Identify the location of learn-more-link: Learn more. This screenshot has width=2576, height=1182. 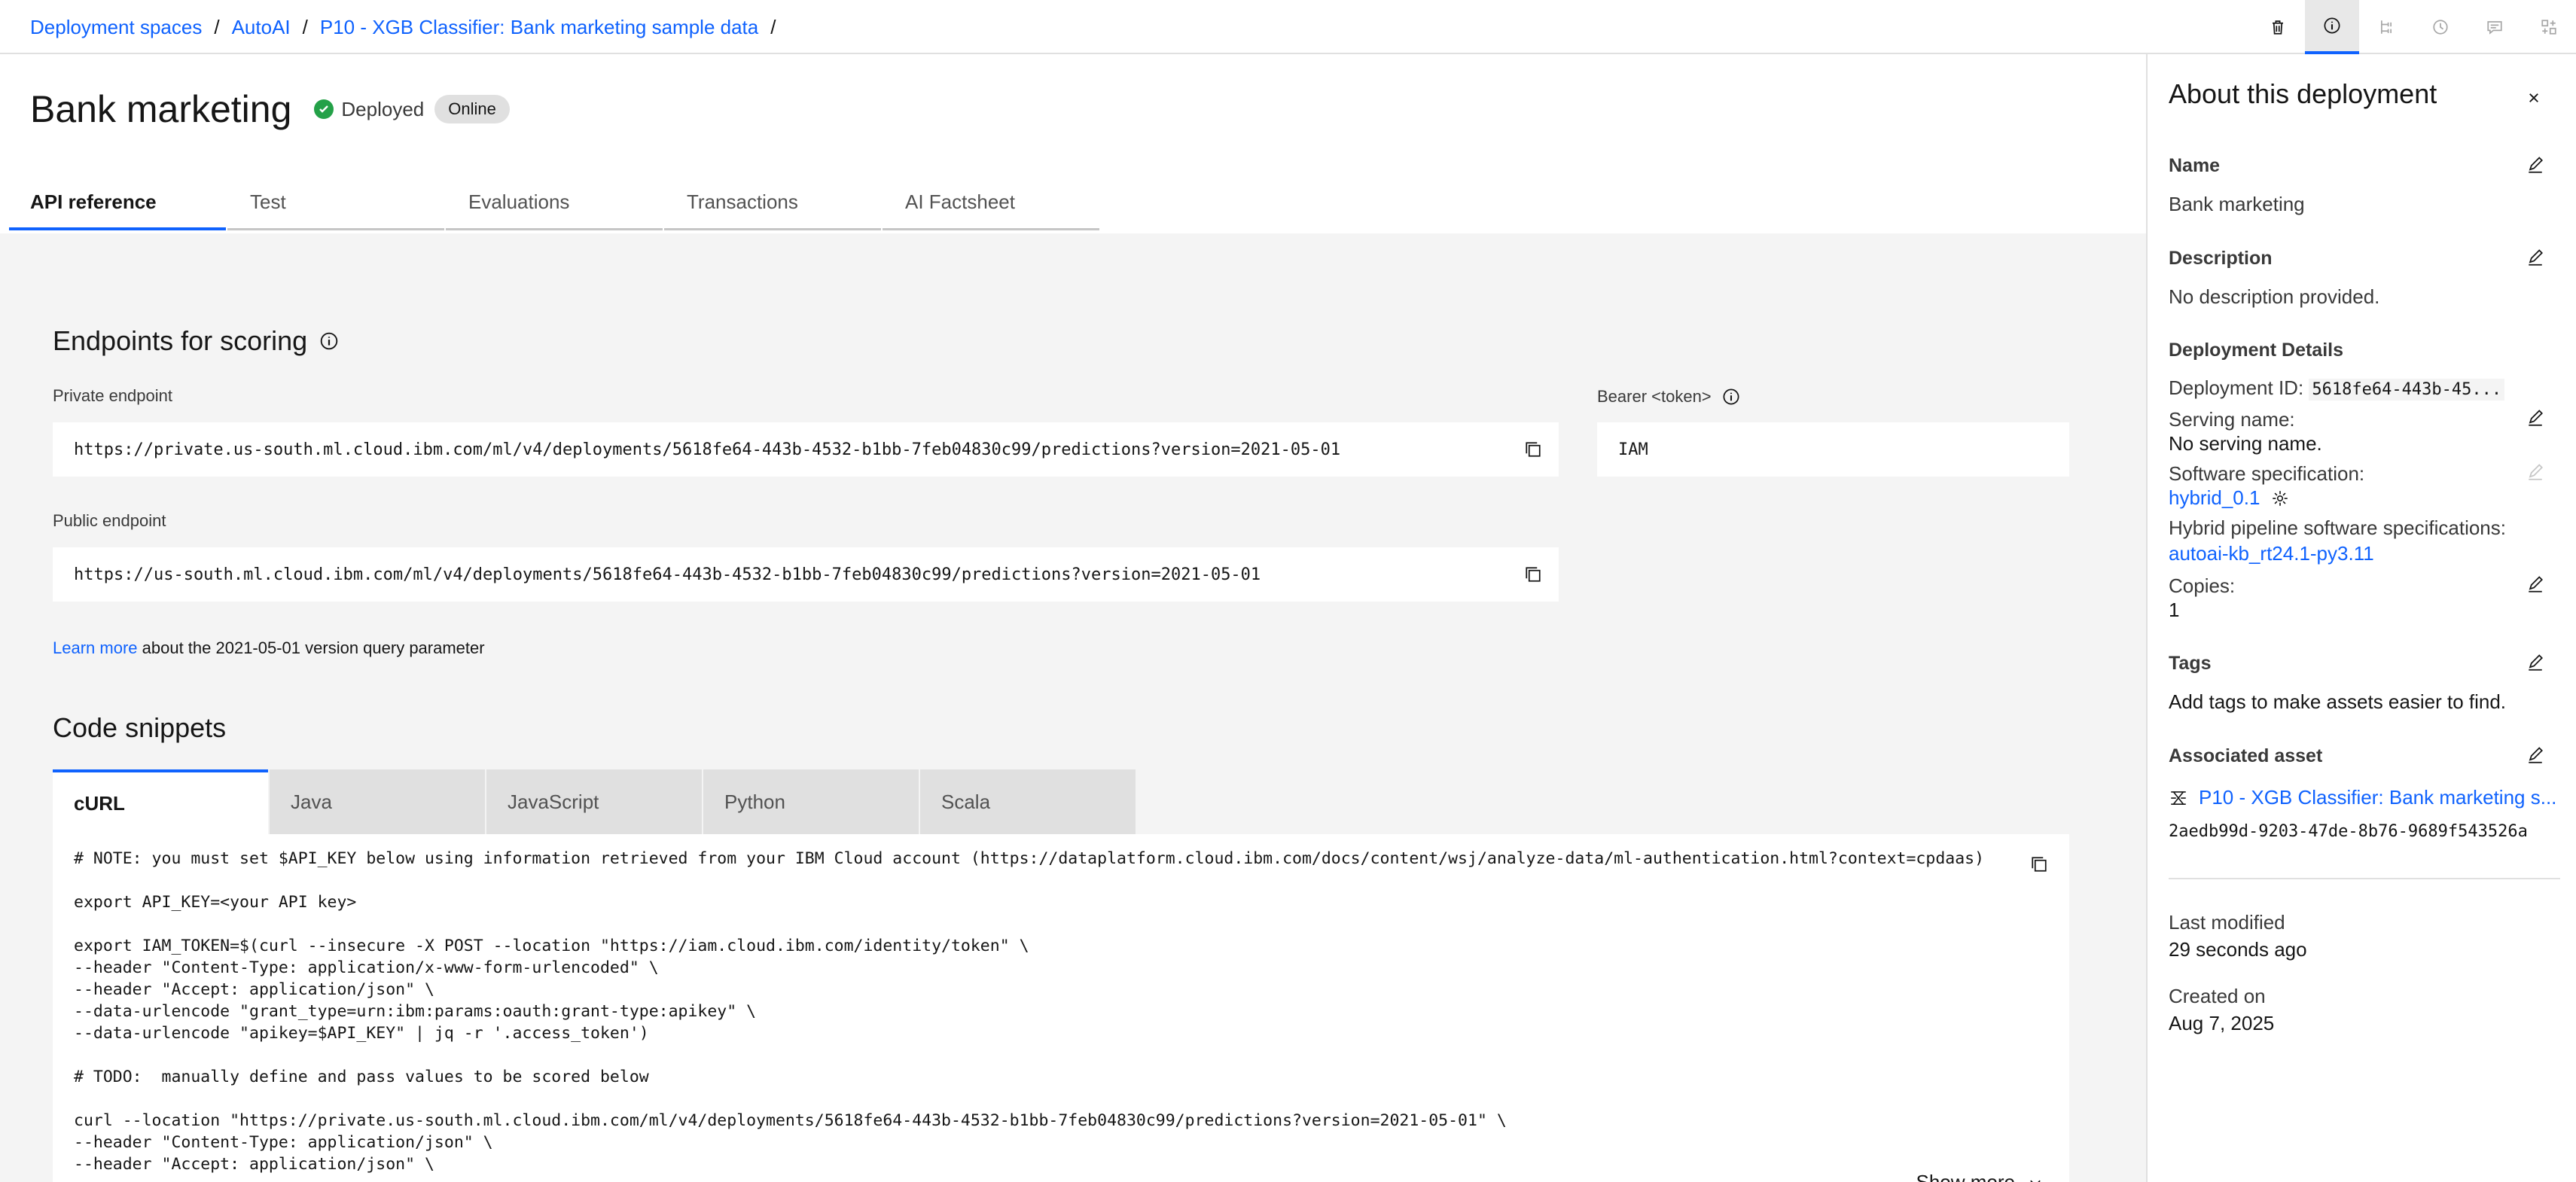
(95, 647).